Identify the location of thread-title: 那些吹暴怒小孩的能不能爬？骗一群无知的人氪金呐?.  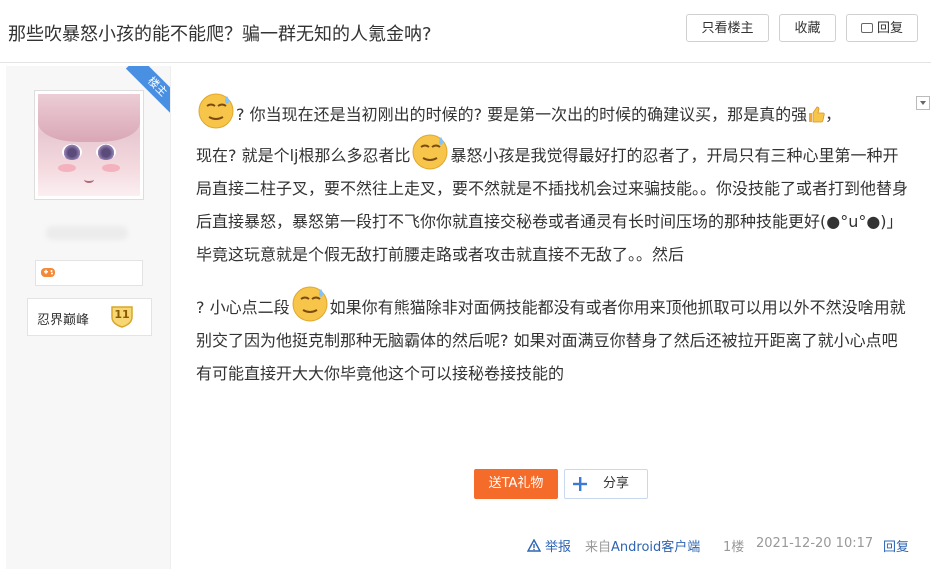
(220, 34).